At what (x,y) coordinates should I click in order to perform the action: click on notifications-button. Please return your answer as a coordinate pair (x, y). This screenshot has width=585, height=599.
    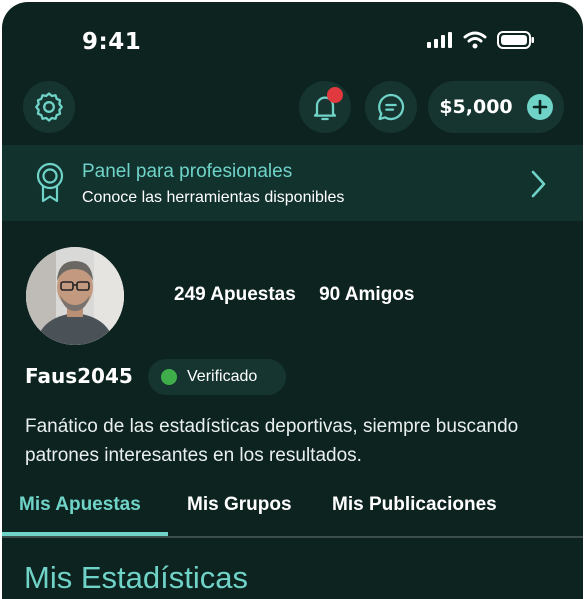
    Looking at the image, I should click on (325, 107).